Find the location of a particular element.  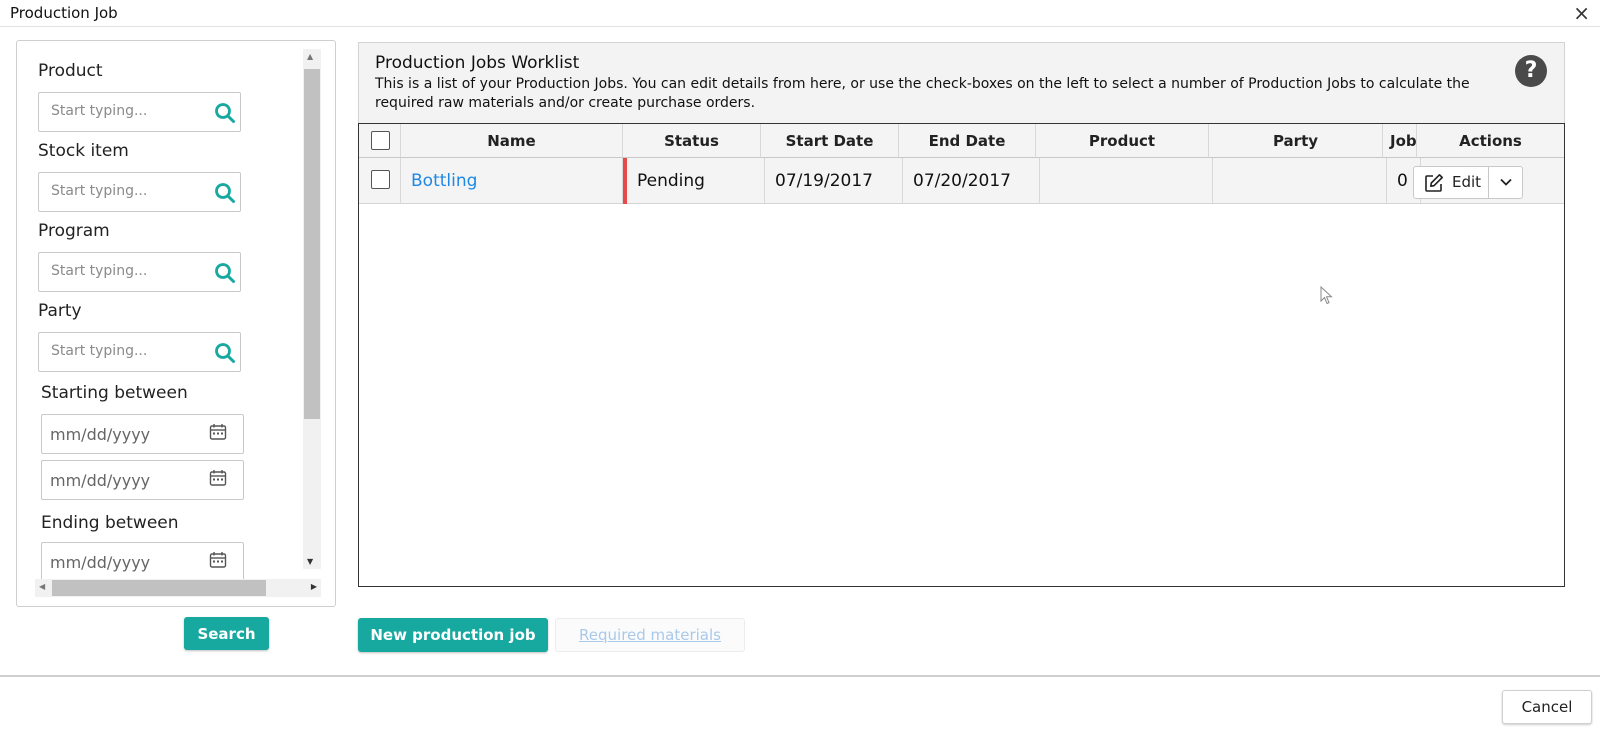

ending-from-placeholder: mm/dd/yyyy is located at coordinates (100, 562).